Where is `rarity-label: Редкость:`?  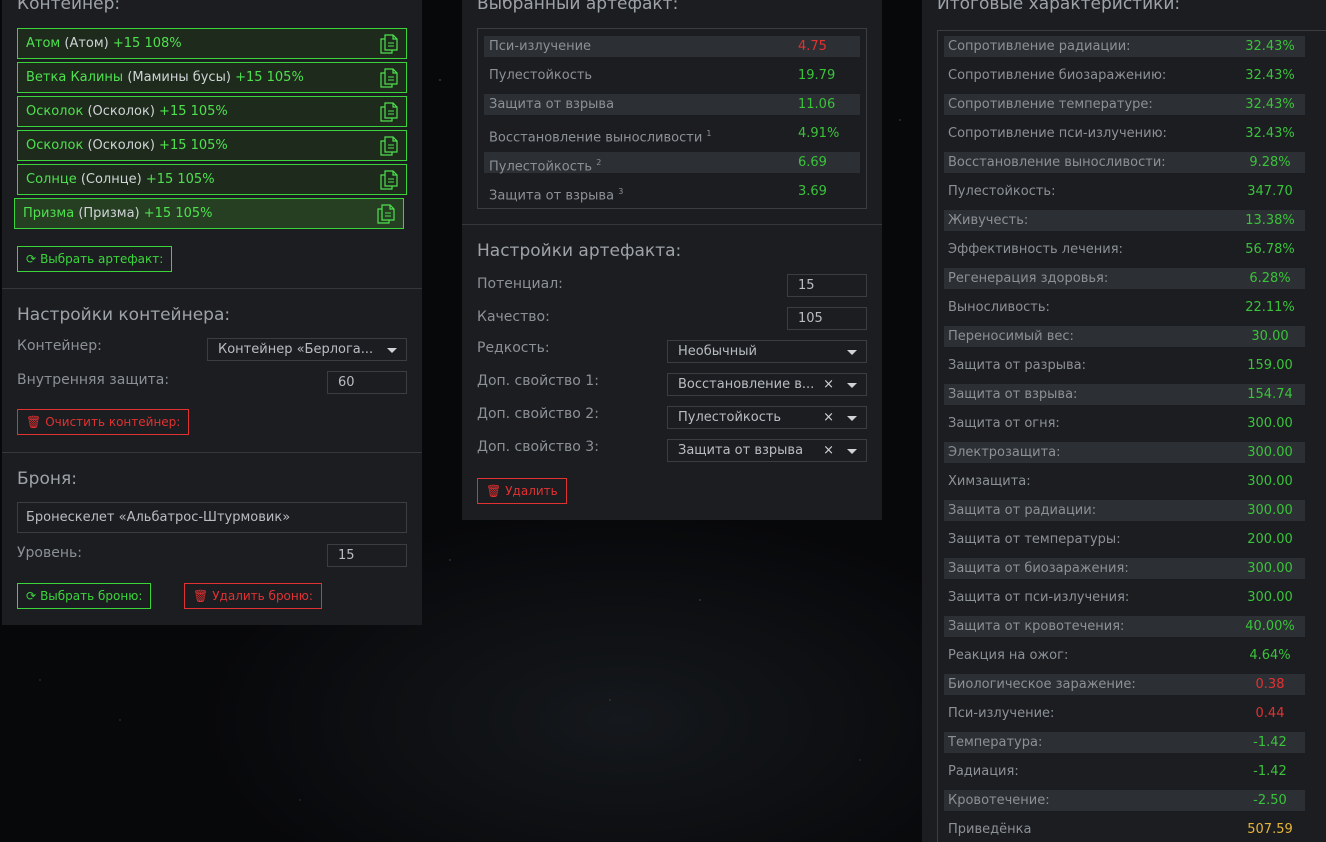 rarity-label: Редкость: is located at coordinates (513, 348).